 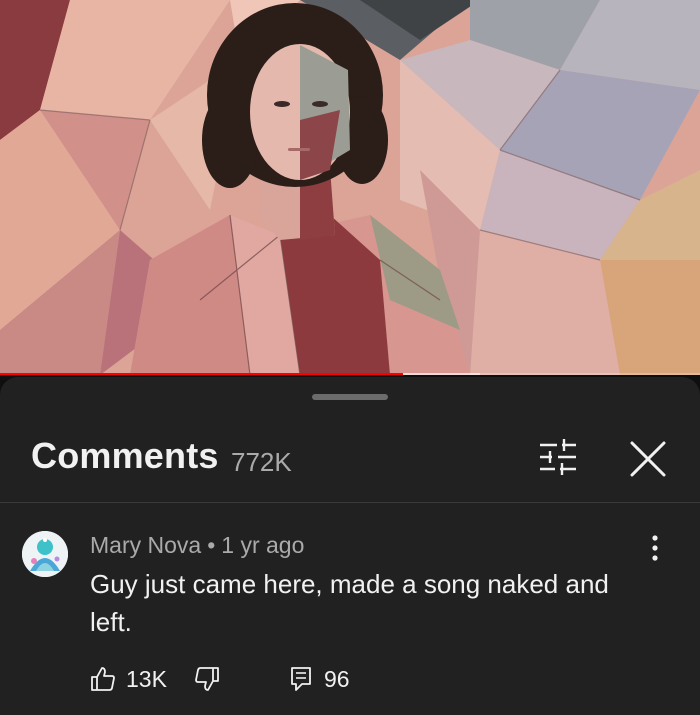 I want to click on like-button: 13K, so click(x=128, y=679).